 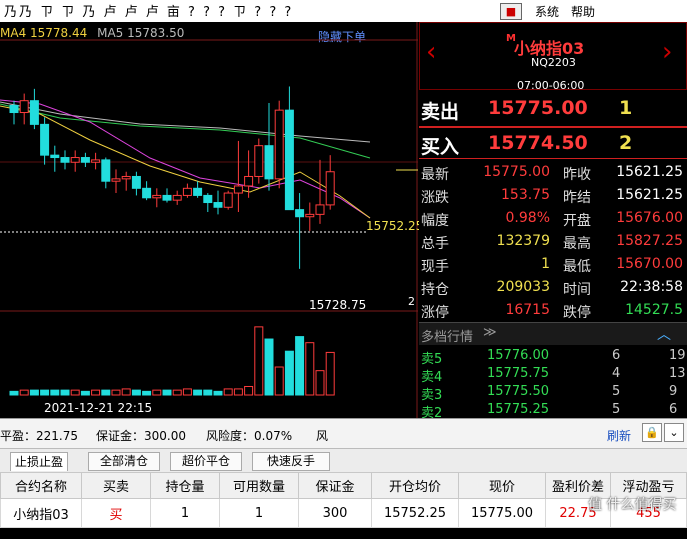 What do you see at coordinates (583, 11) in the screenshot?
I see `menu-help: 帮助` at bounding box center [583, 11].